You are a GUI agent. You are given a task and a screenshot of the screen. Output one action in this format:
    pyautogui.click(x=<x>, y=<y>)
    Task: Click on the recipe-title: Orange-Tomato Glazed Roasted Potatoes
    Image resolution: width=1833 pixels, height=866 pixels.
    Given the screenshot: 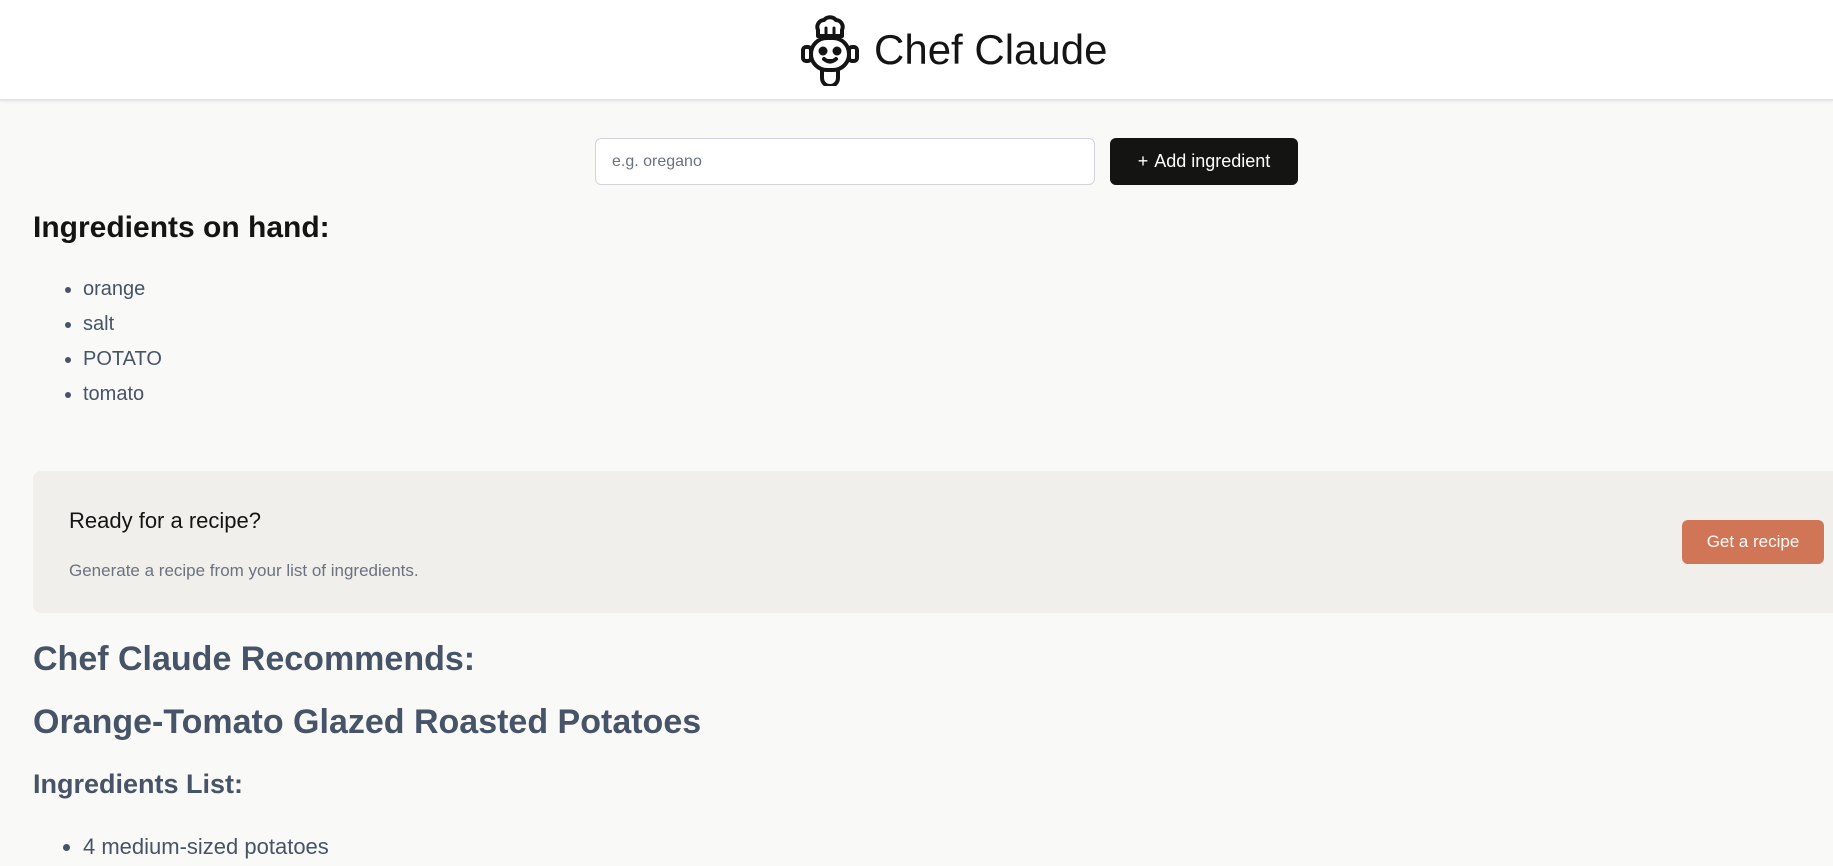 What is the action you would take?
    pyautogui.click(x=367, y=722)
    